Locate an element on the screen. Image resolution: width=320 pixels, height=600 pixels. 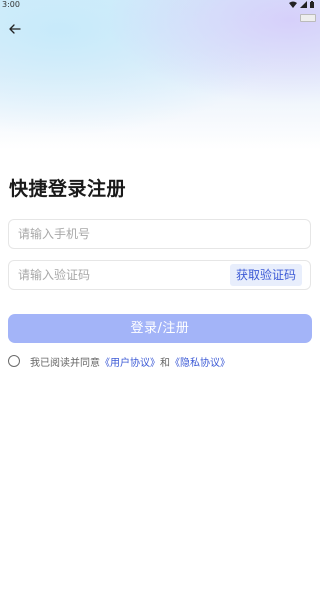
back-button is located at coordinates (15, 29).